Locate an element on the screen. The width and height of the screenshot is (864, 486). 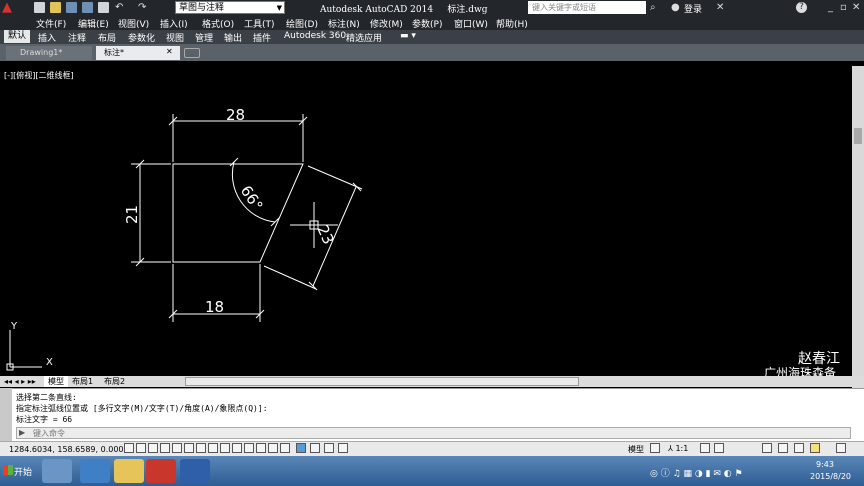
new-file-icon is located at coordinates (39, 7).